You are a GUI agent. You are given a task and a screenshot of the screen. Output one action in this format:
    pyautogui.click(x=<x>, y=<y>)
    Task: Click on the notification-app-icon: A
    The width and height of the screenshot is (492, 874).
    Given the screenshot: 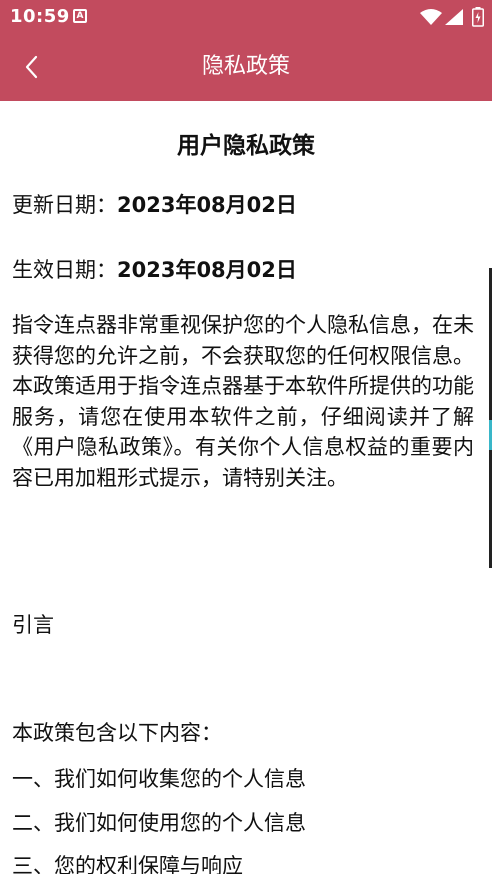 What is the action you would take?
    pyautogui.click(x=80, y=16)
    